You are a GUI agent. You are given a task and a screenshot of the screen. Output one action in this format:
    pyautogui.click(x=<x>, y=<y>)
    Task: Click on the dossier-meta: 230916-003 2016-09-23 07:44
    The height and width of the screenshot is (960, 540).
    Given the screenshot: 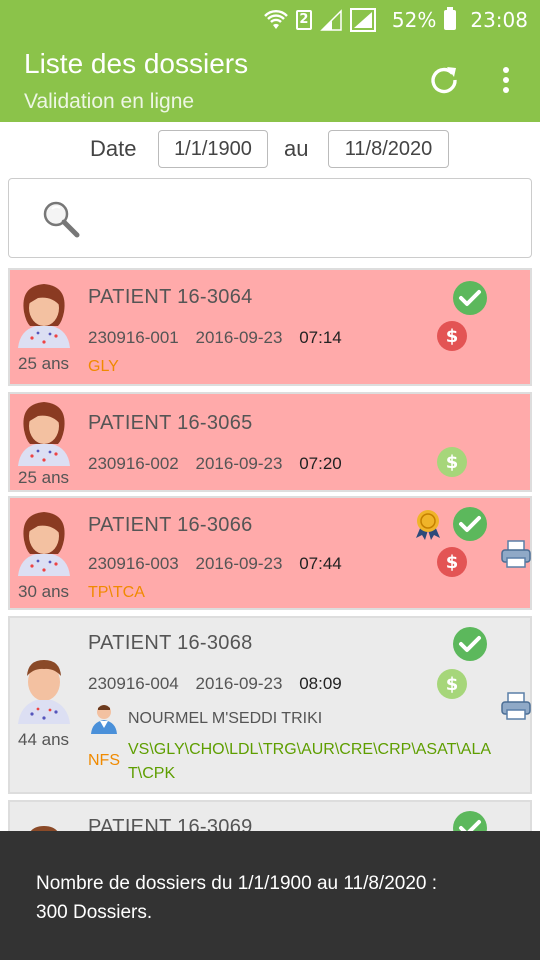 What is the action you would take?
    pyautogui.click(x=215, y=564)
    